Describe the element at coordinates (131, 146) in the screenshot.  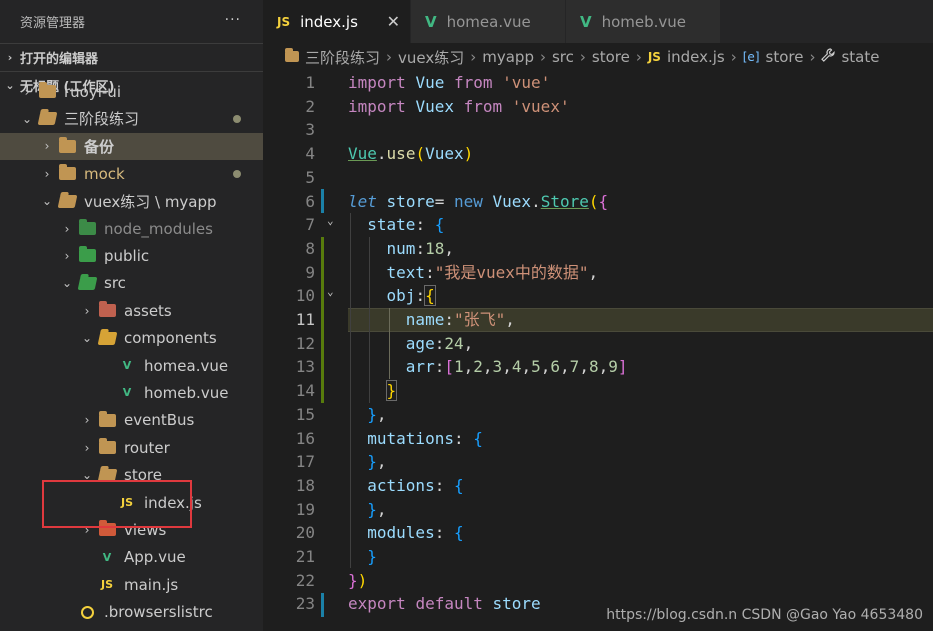
I see `tree-item: › 备份` at that location.